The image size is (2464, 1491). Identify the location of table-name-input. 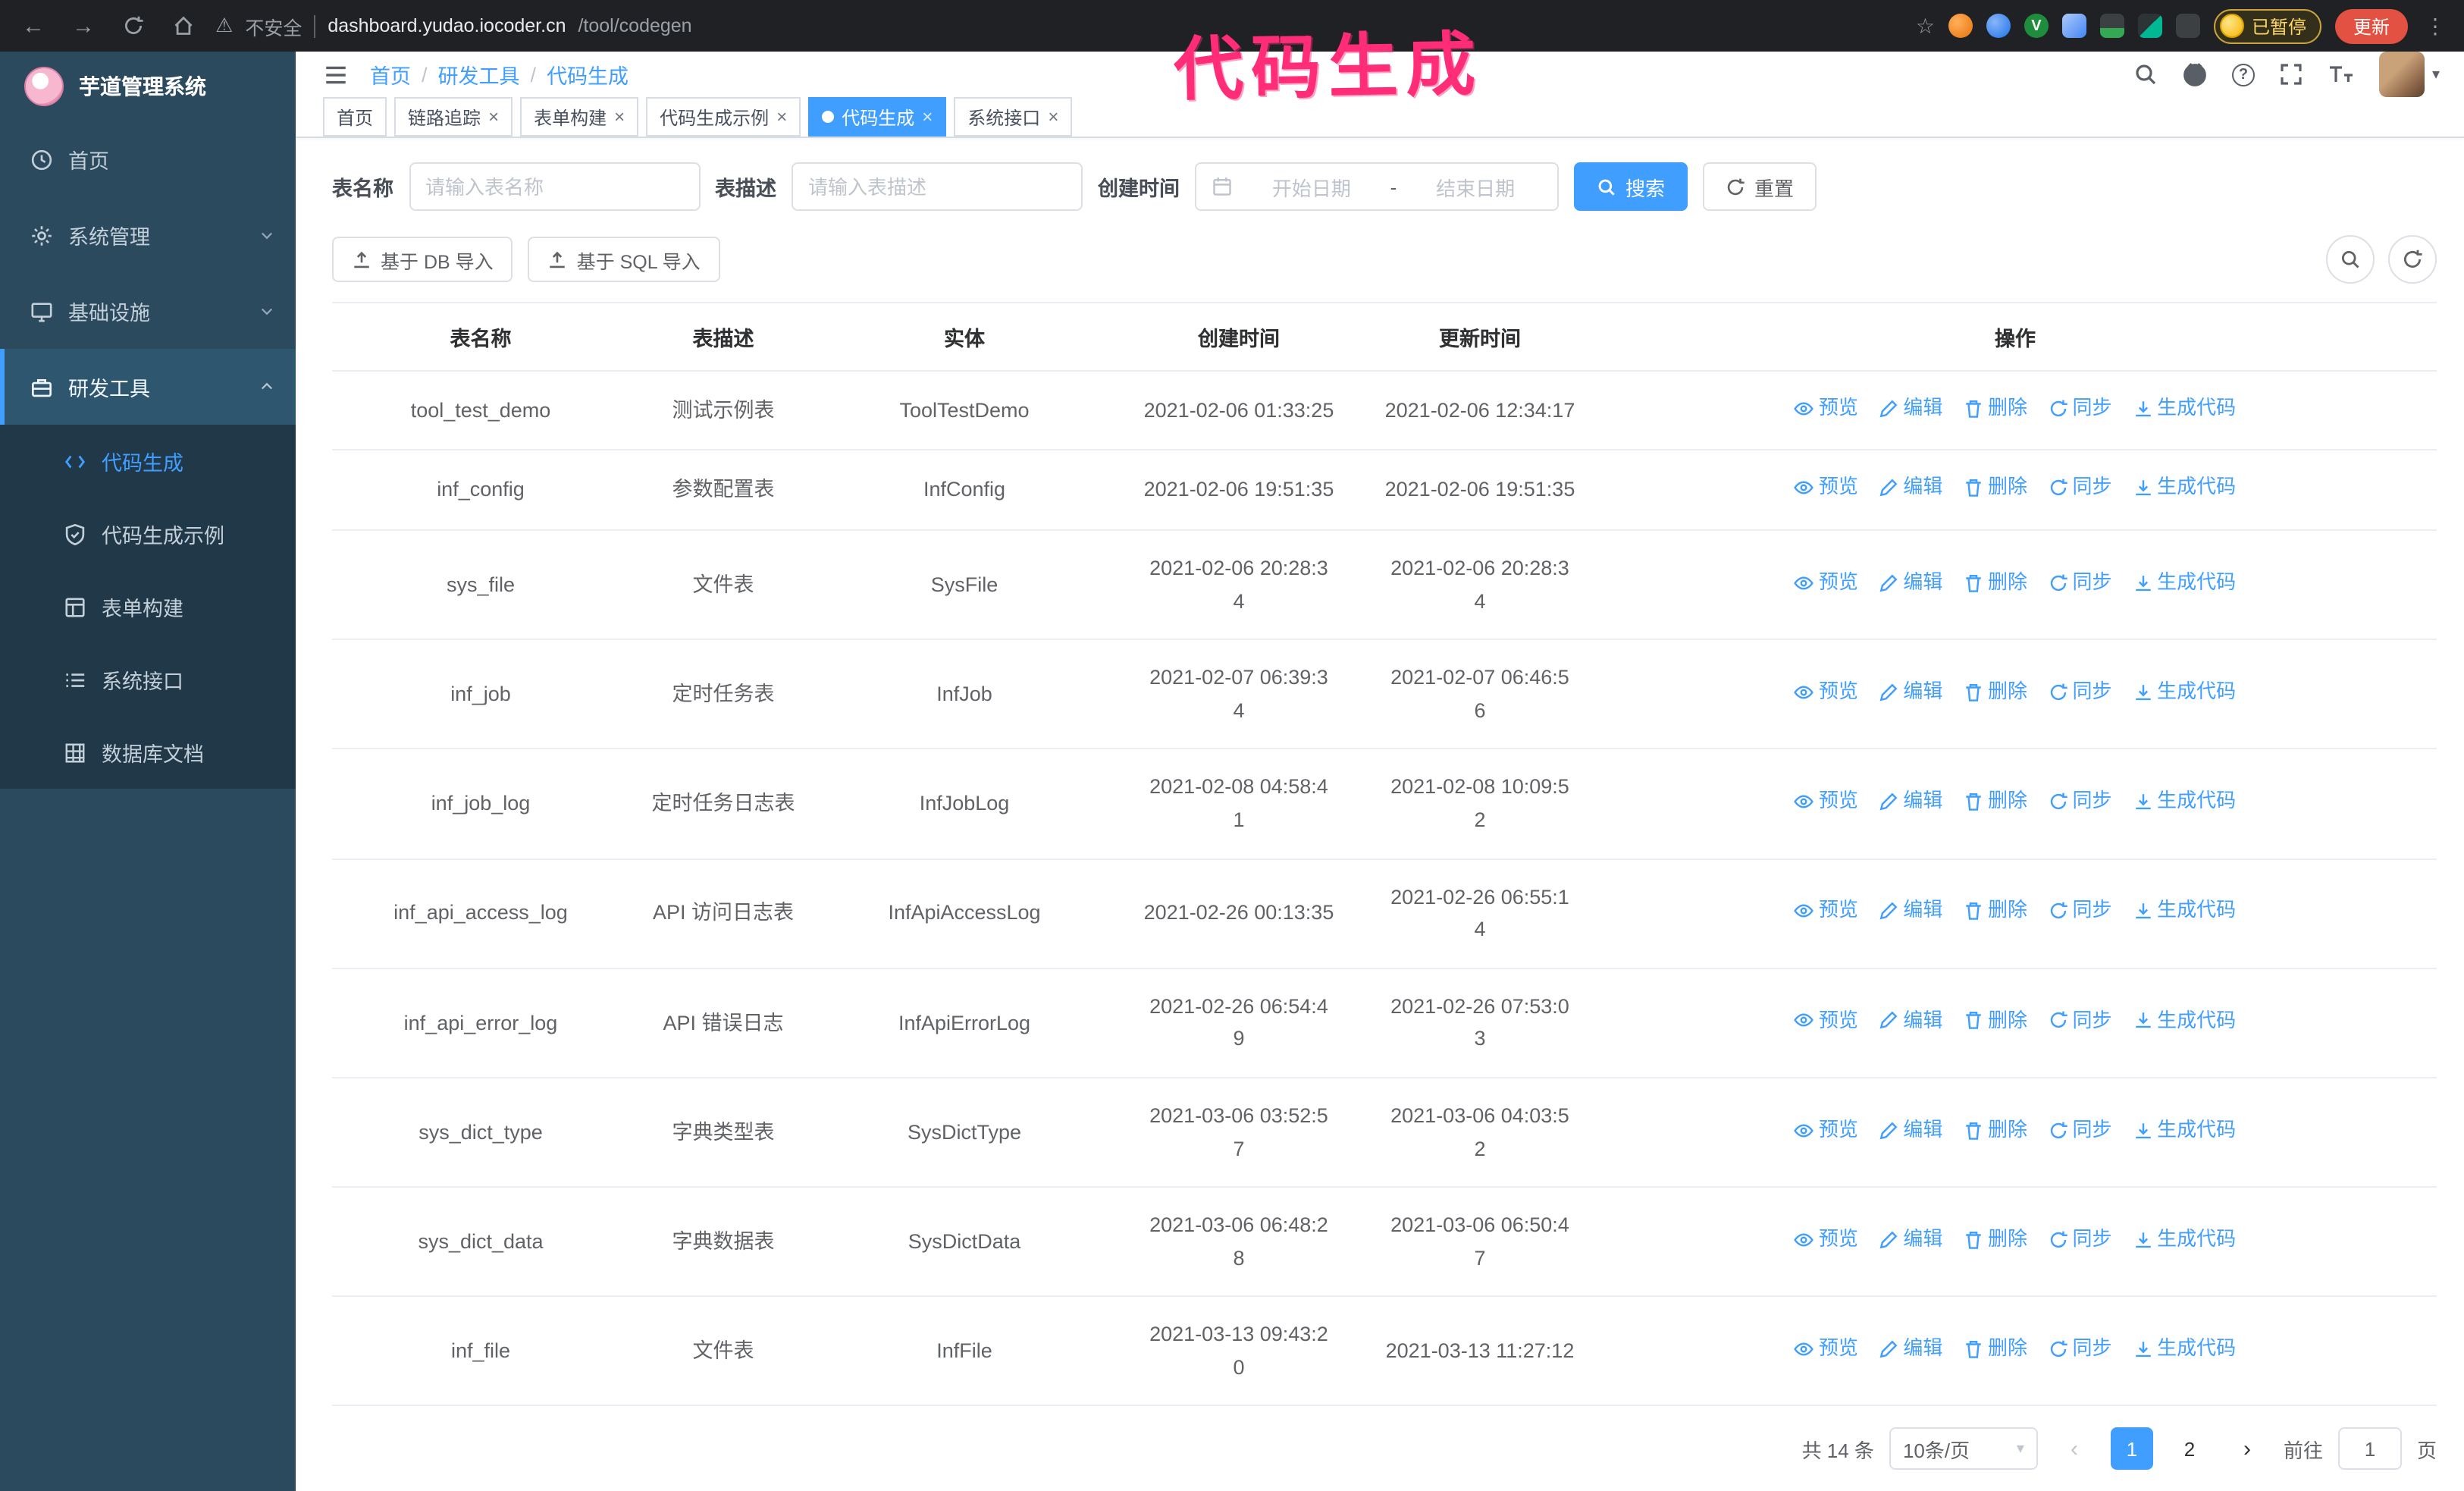
(555, 186).